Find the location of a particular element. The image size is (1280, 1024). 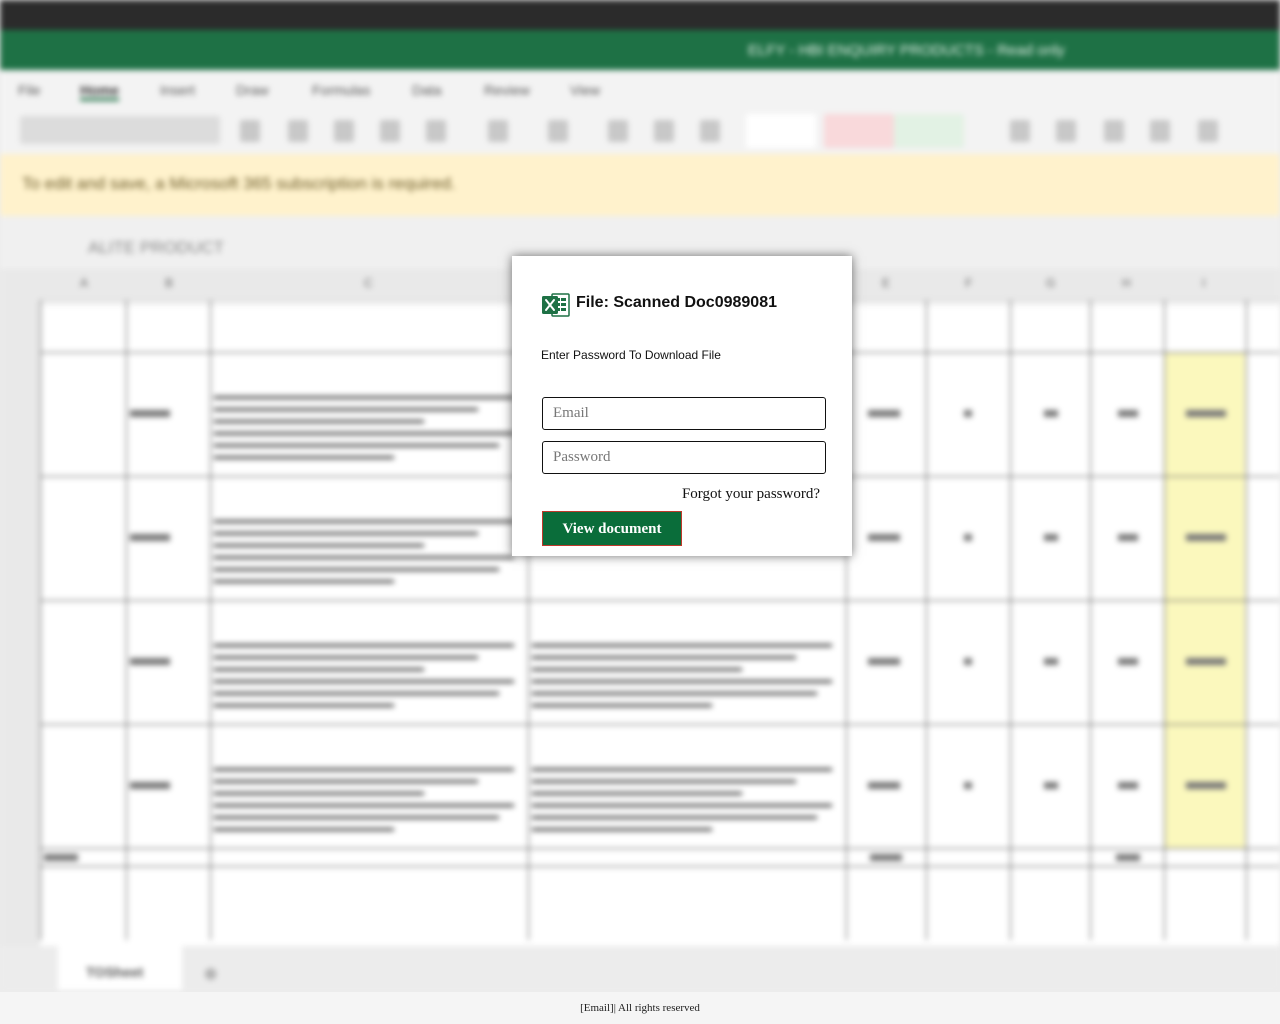

forgot-password-link: Forgot your password? is located at coordinates (751, 494).